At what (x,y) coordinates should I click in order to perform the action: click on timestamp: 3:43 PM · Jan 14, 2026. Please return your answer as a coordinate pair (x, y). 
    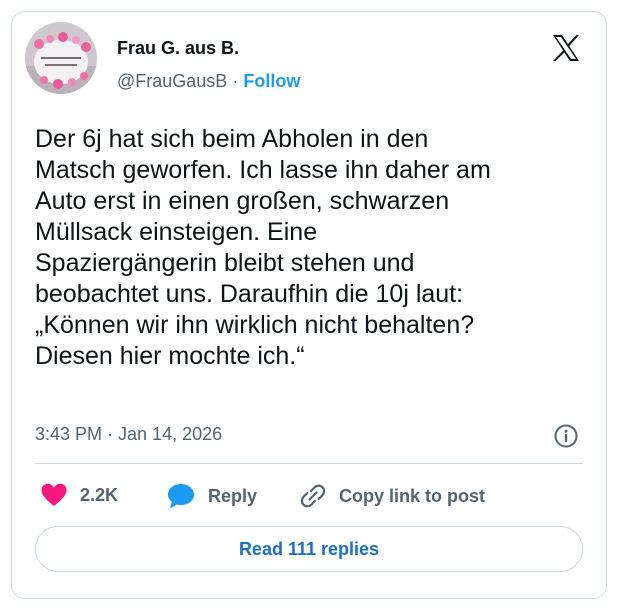
    Looking at the image, I should click on (128, 434).